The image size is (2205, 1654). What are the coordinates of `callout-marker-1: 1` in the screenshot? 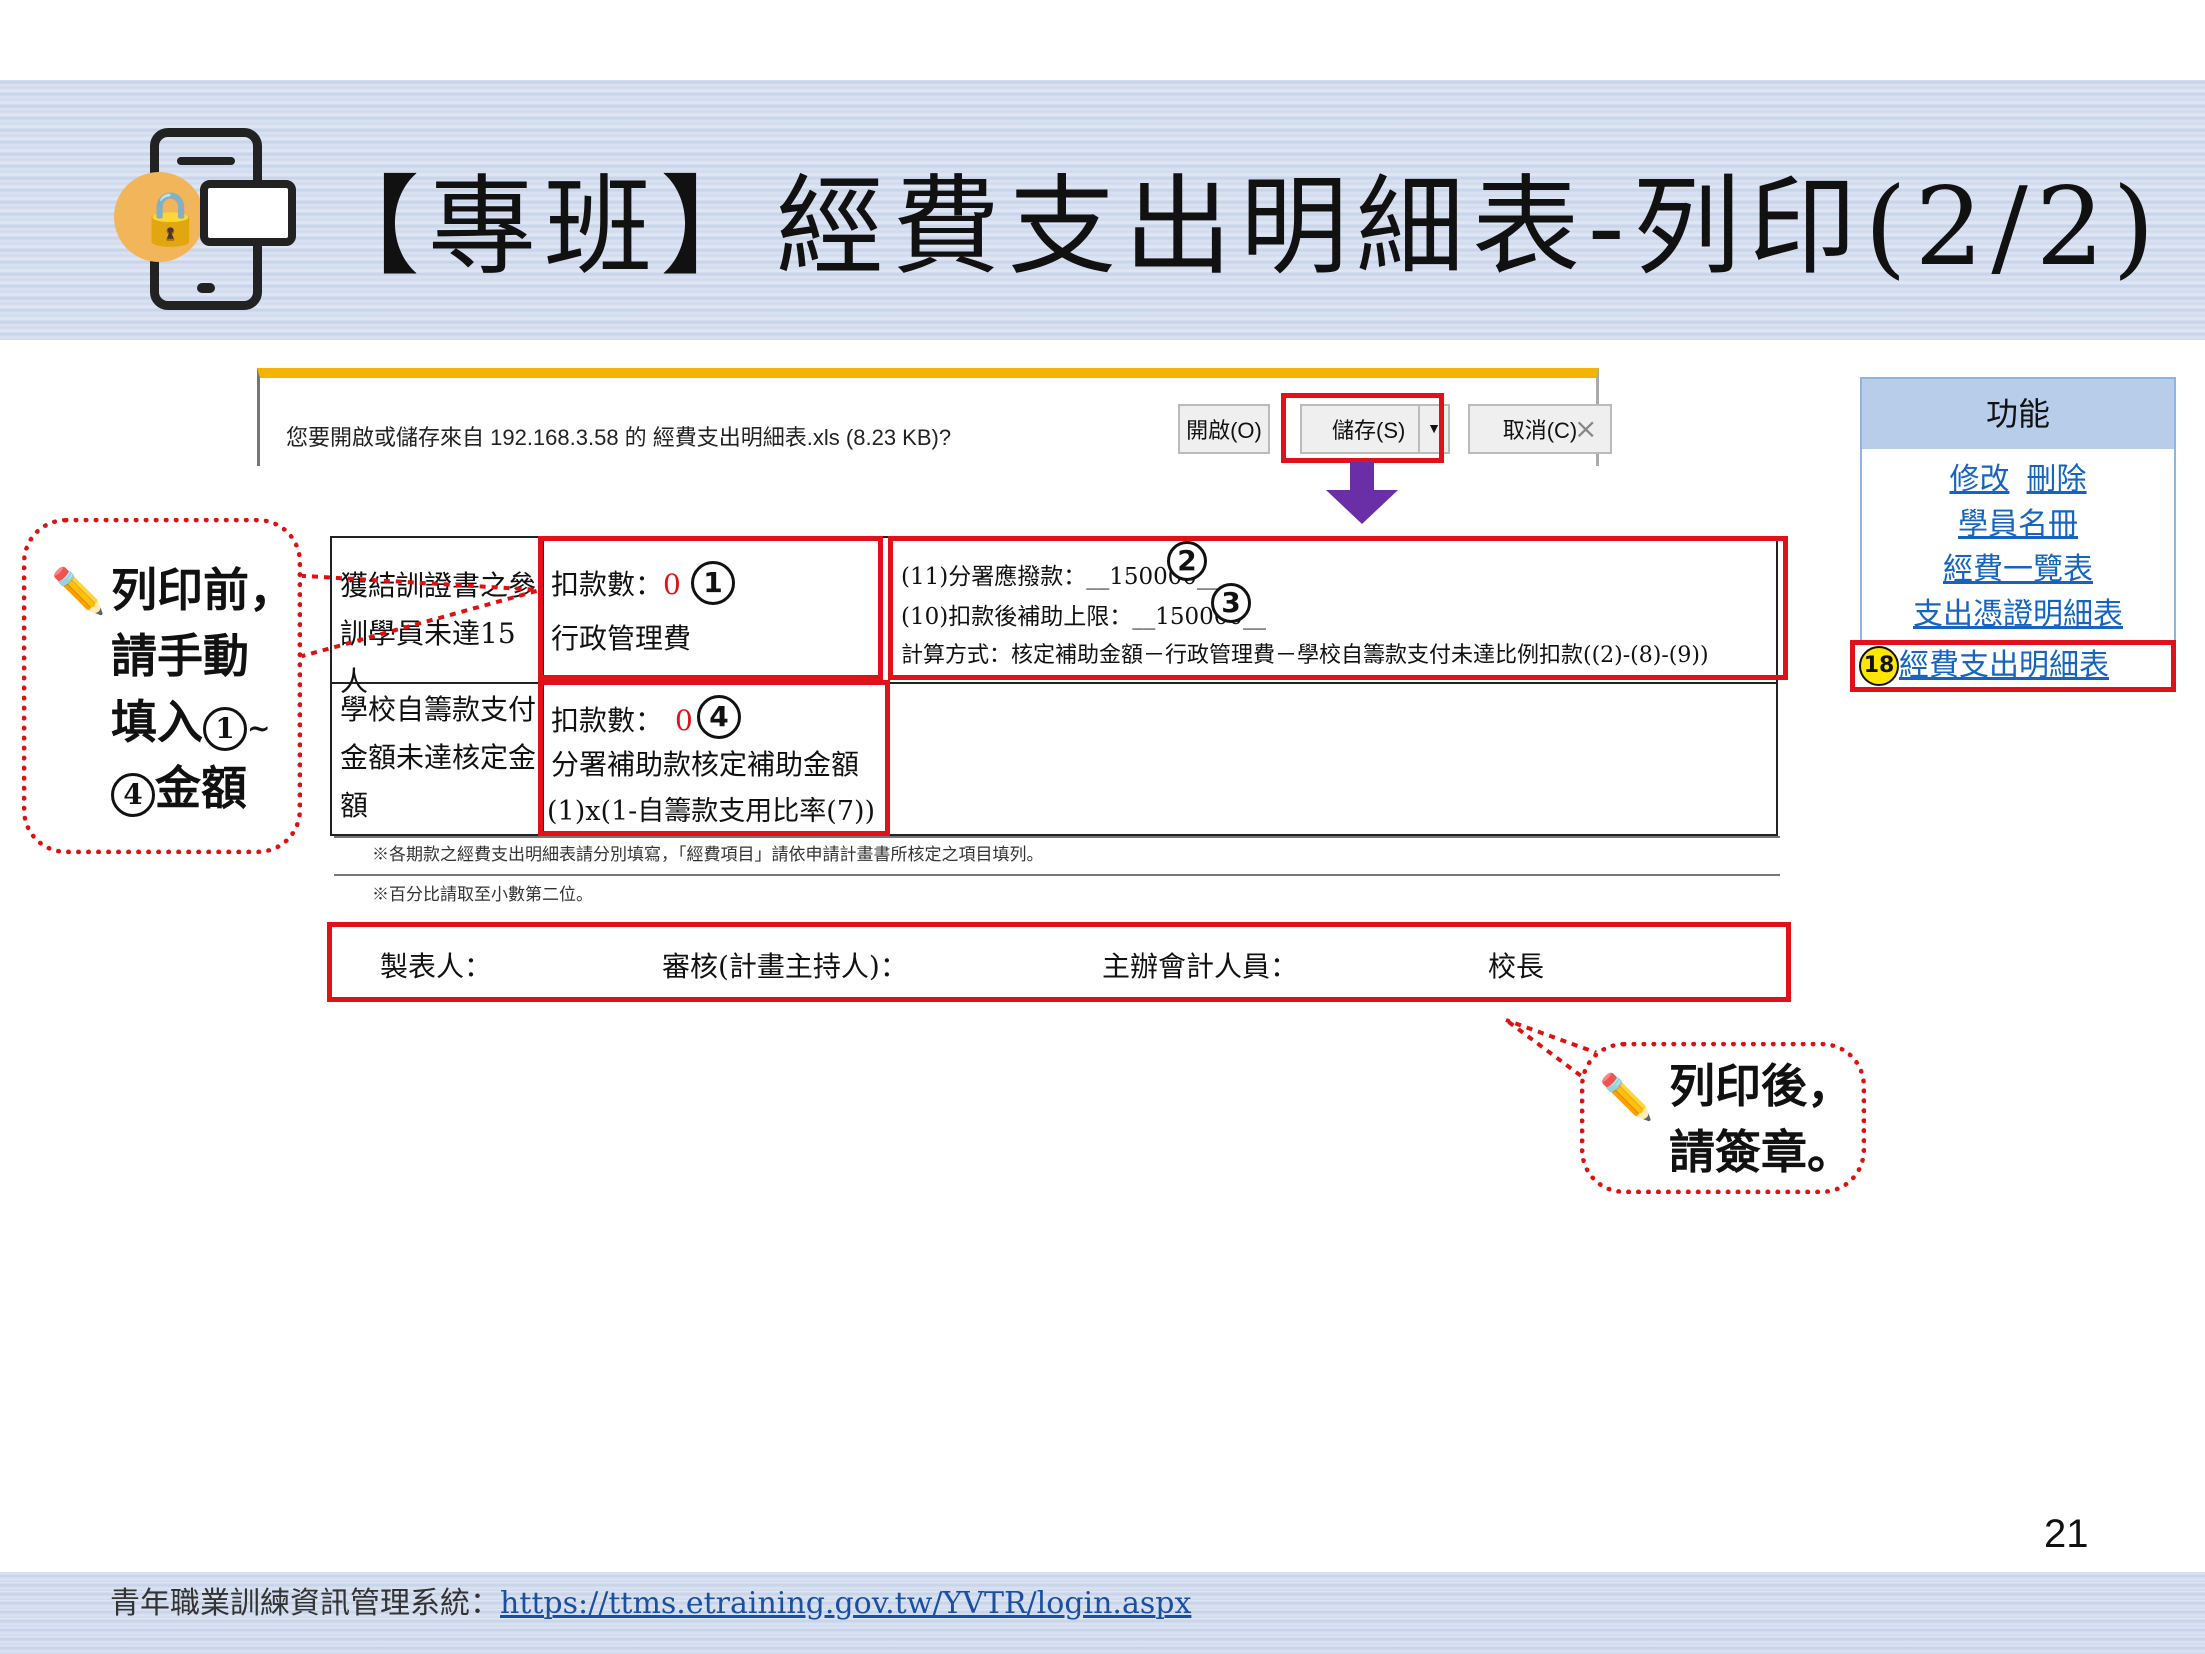 It's located at (225, 729).